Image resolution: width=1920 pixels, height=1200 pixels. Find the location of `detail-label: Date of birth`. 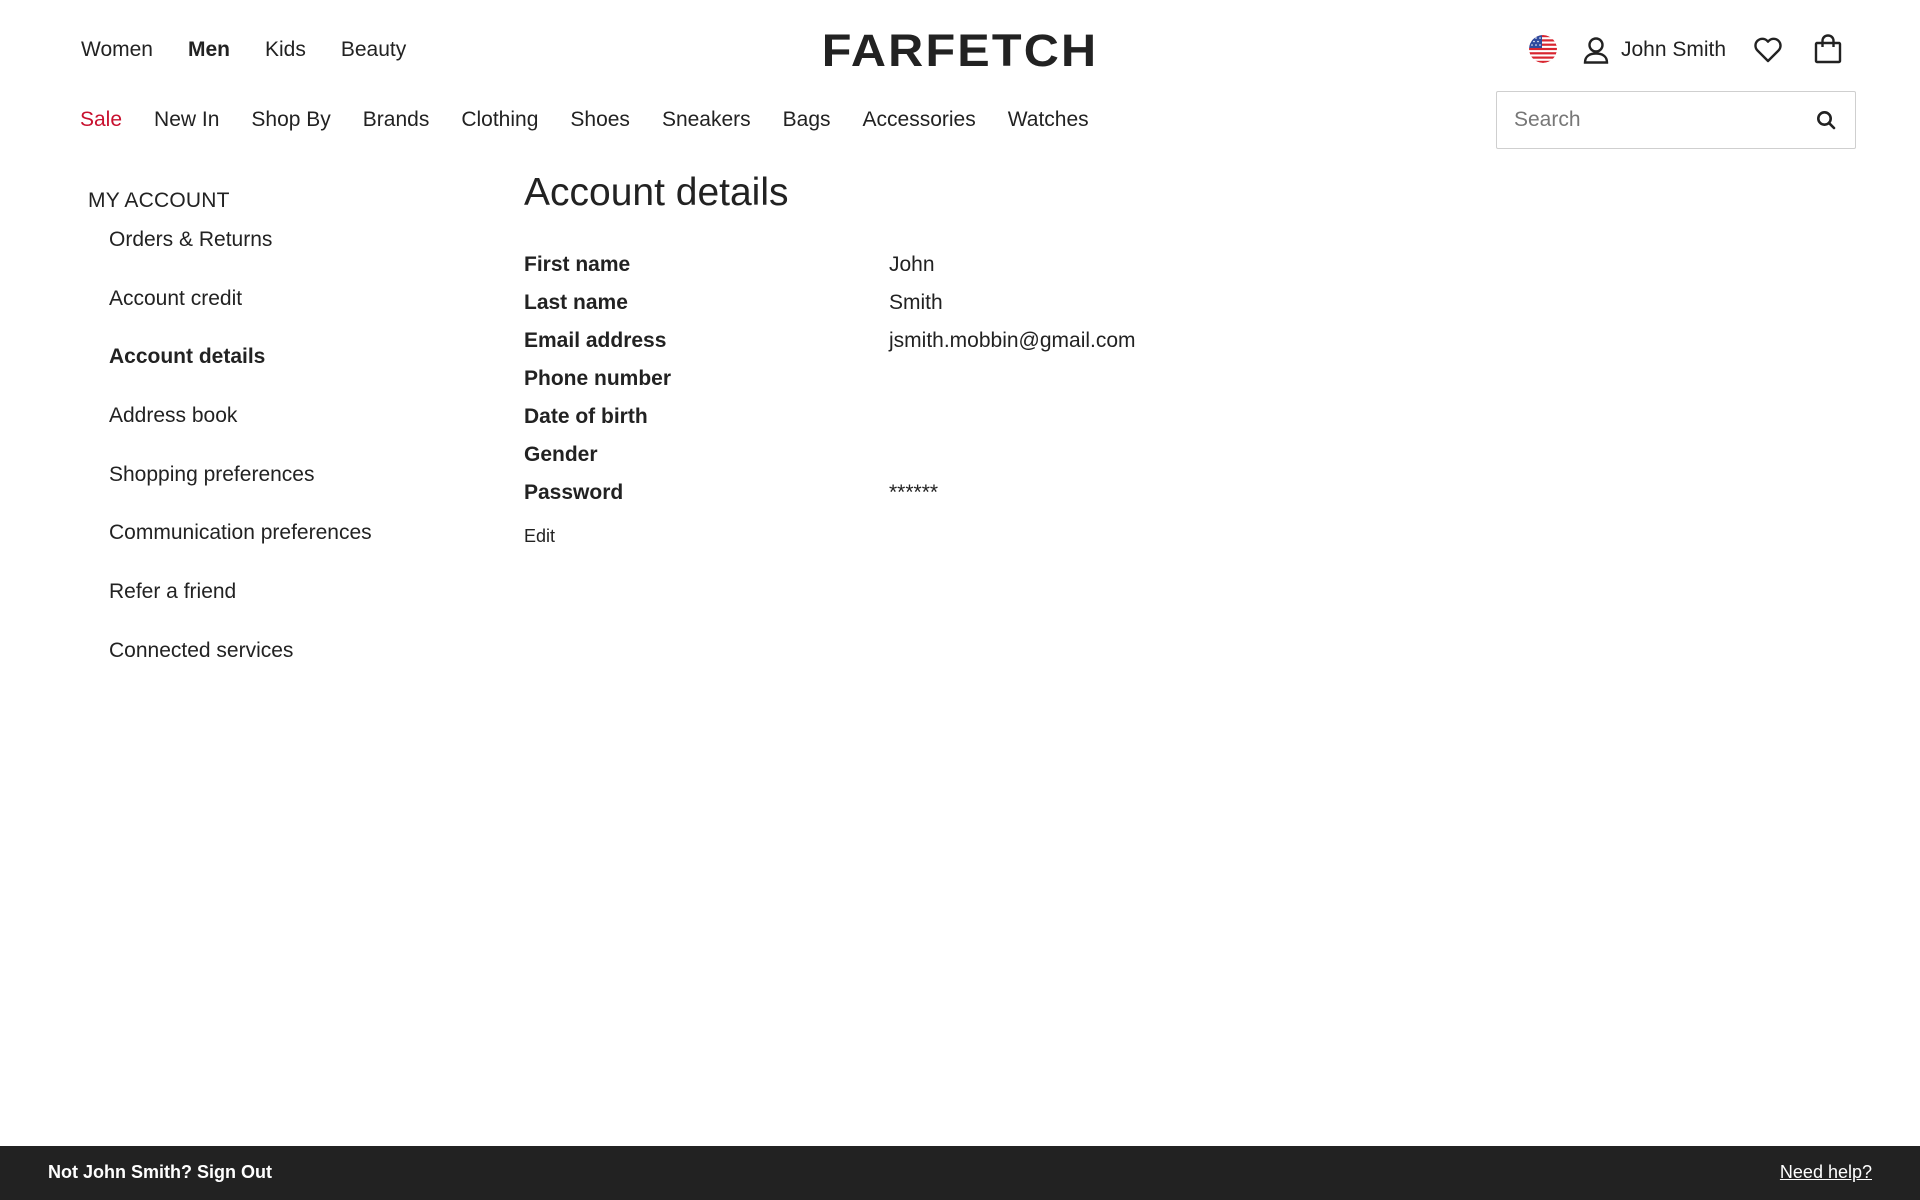

detail-label: Date of birth is located at coordinates (586, 416).